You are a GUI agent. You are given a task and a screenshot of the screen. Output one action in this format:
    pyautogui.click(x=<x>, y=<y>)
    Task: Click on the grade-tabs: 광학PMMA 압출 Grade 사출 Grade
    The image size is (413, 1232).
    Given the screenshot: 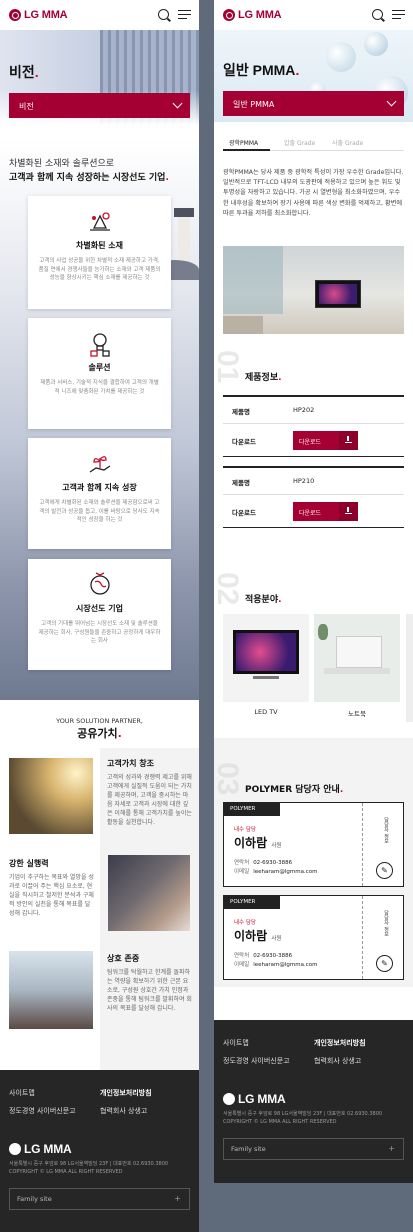 What is the action you would take?
    pyautogui.click(x=313, y=142)
    